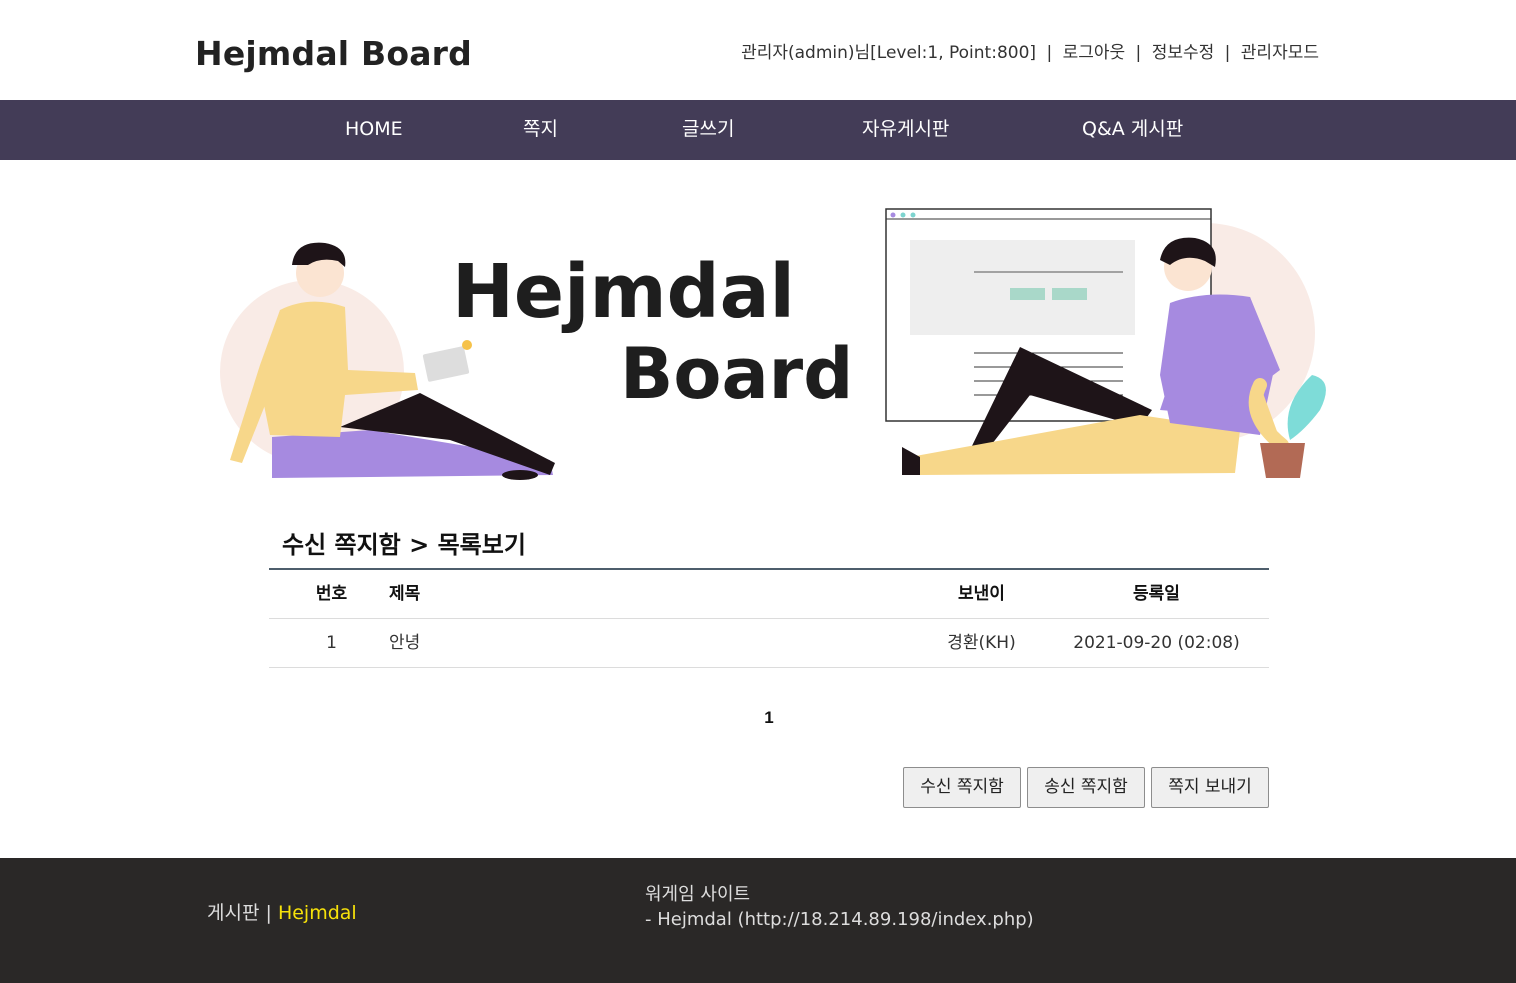 Image resolution: width=1516 pixels, height=983 pixels. What do you see at coordinates (736, 374) in the screenshot?
I see `banner-title-line2: Board` at bounding box center [736, 374].